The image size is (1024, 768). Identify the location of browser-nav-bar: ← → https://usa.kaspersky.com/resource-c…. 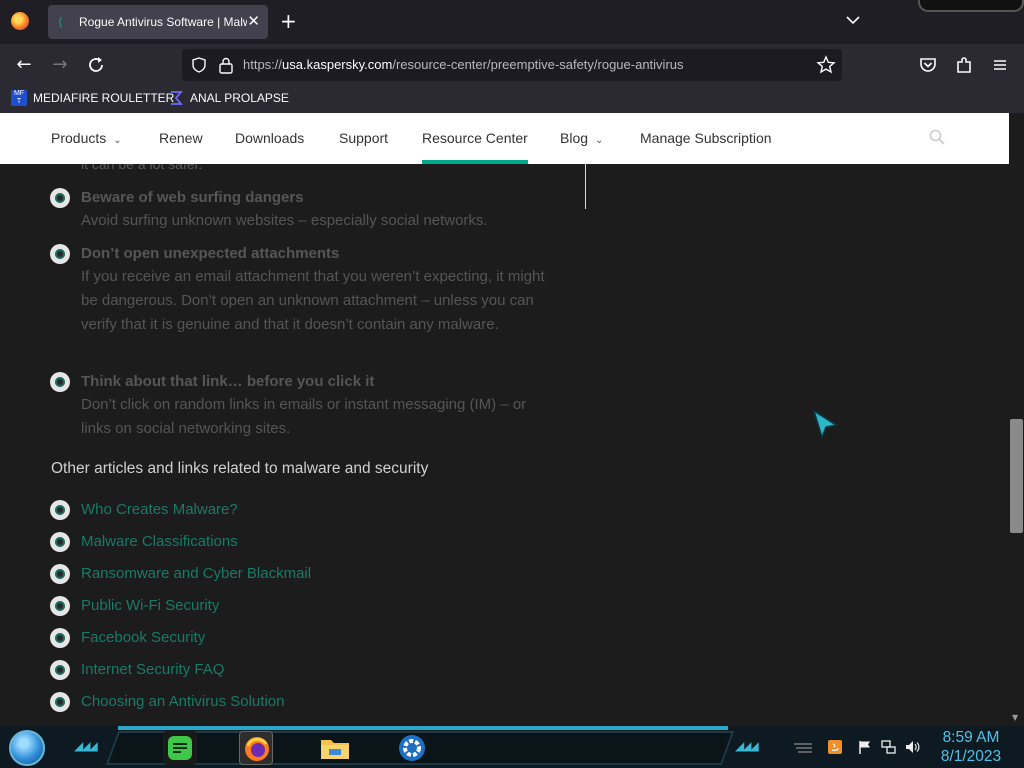
(512, 65).